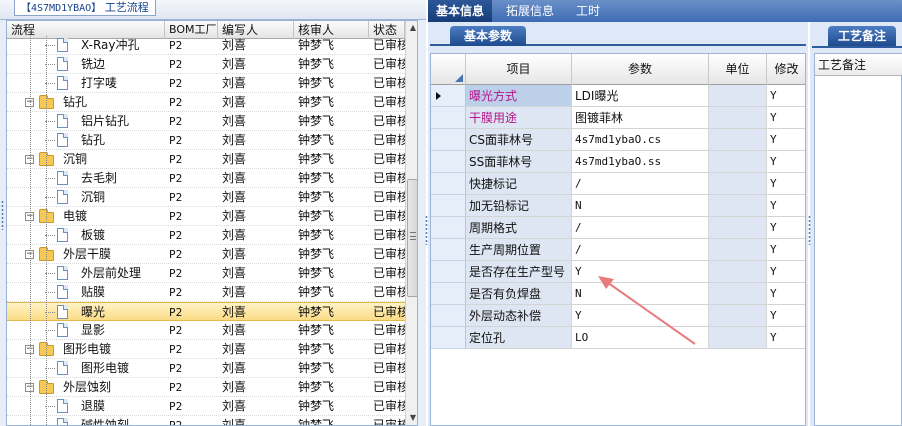  I want to click on right-splitter-grip-icon, so click(809, 230).